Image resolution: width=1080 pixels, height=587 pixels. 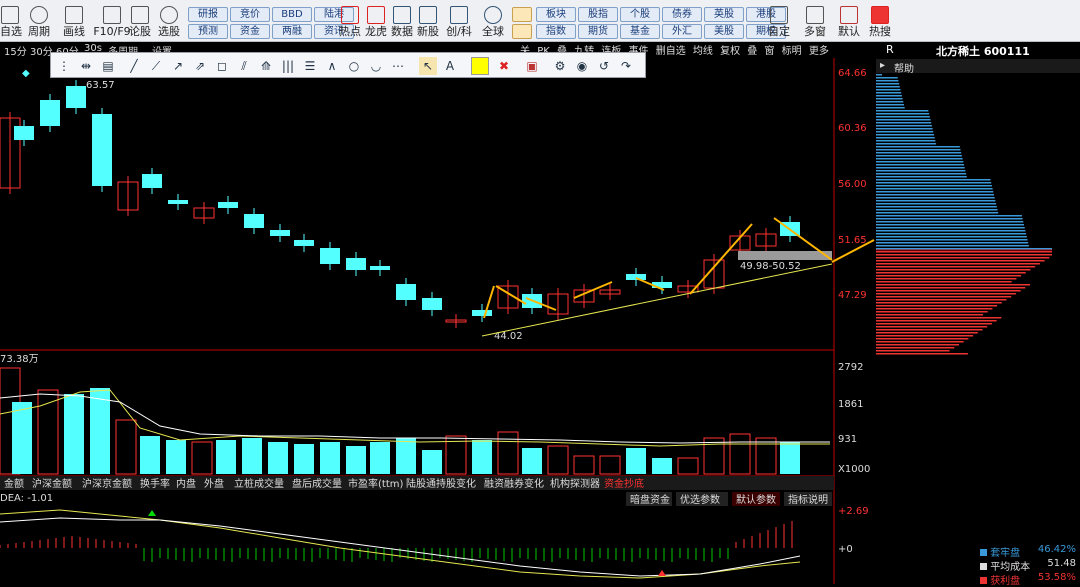 What do you see at coordinates (178, 66) in the screenshot?
I see `ray-icon: ↗` at bounding box center [178, 66].